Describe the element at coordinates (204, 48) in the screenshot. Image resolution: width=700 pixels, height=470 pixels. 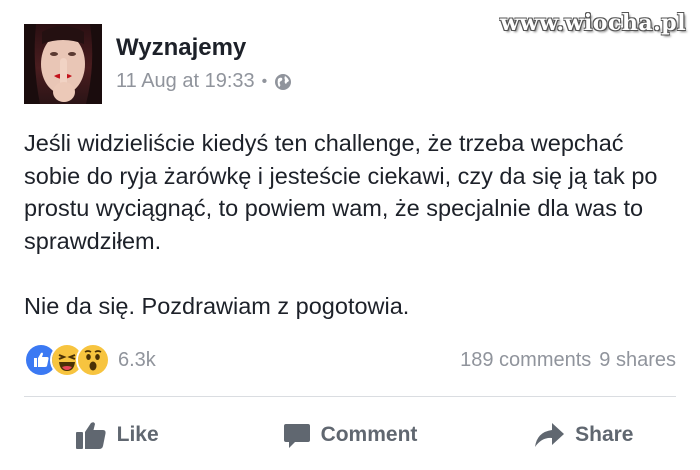
I see `author-name: Wyznajemy` at that location.